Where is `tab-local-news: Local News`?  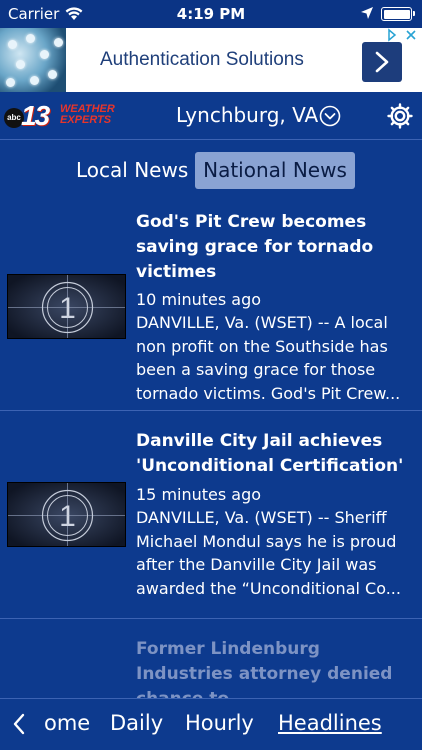 tab-local-news: Local News is located at coordinates (132, 170).